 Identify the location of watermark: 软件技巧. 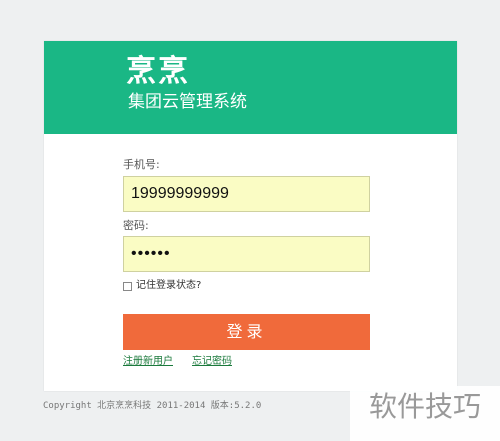
(425, 413).